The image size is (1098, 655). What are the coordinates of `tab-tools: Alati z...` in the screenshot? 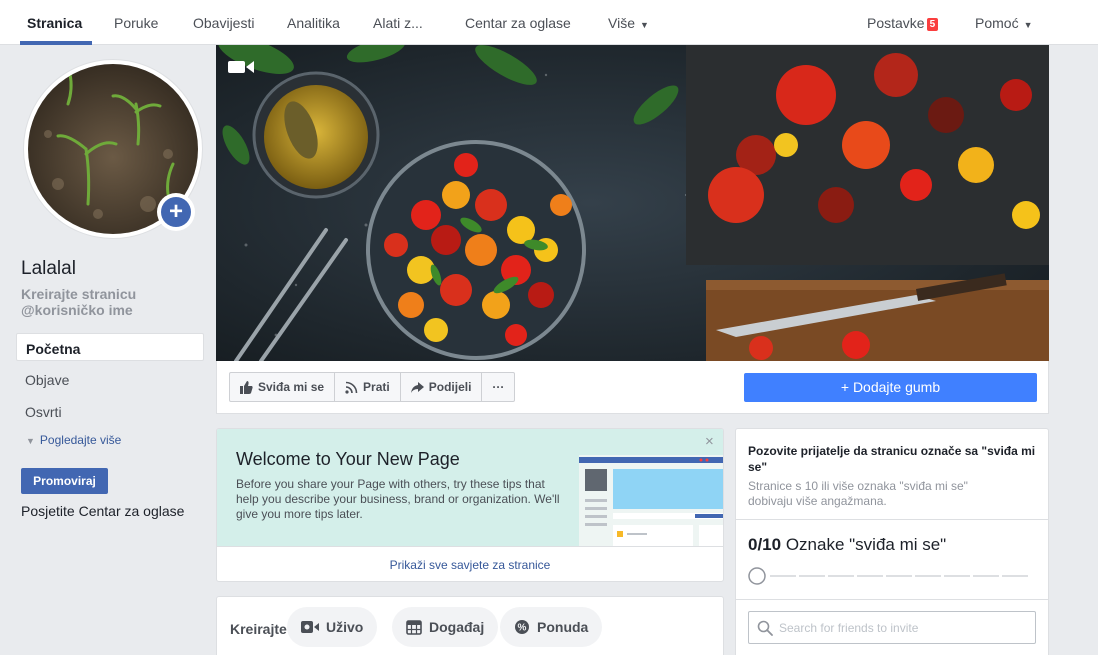 It's located at (398, 23).